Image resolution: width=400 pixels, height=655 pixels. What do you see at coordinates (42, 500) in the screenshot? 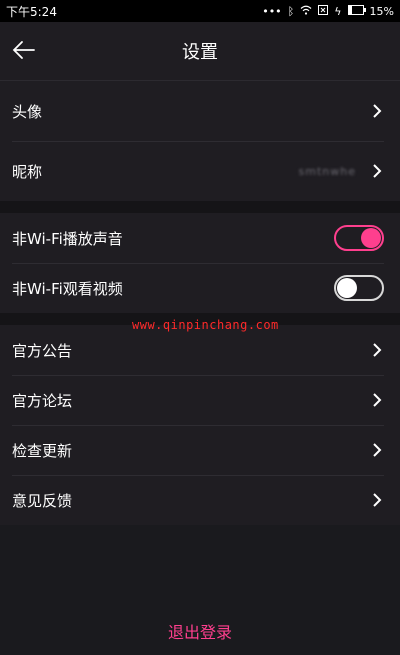
I see `feedback-label: 意见反馈` at bounding box center [42, 500].